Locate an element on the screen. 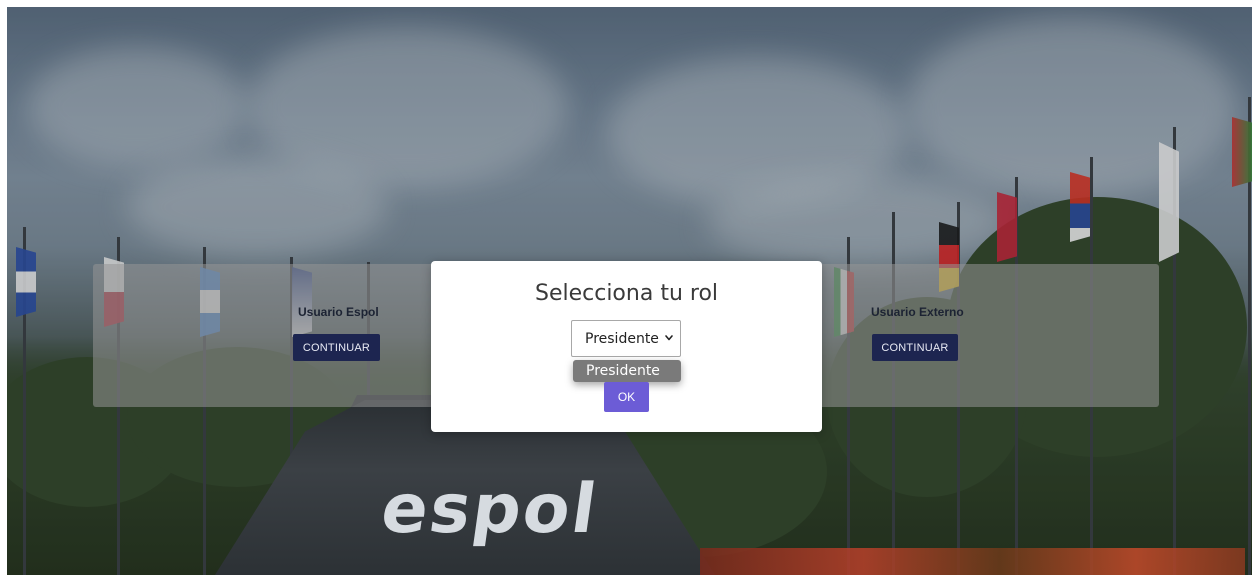  role-select: Presidente is located at coordinates (626, 338).